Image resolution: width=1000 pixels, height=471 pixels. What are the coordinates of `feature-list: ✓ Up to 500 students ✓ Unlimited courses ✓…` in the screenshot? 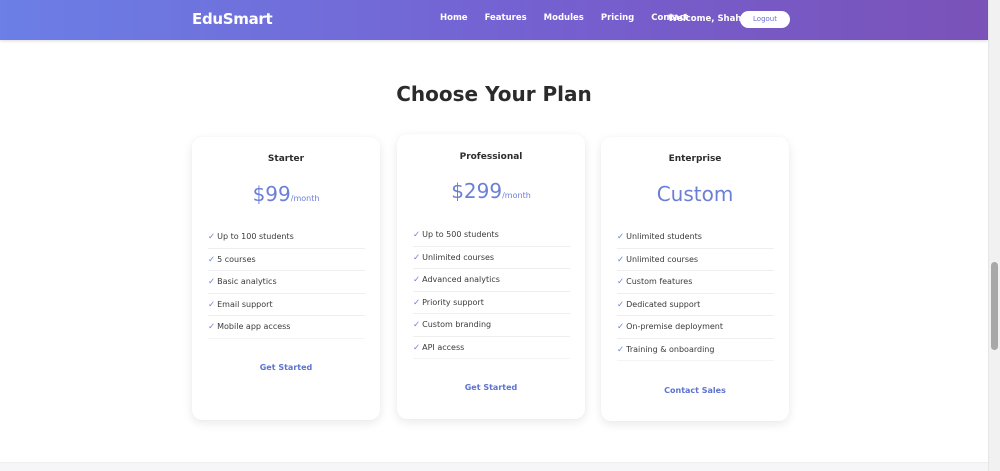 It's located at (491, 291).